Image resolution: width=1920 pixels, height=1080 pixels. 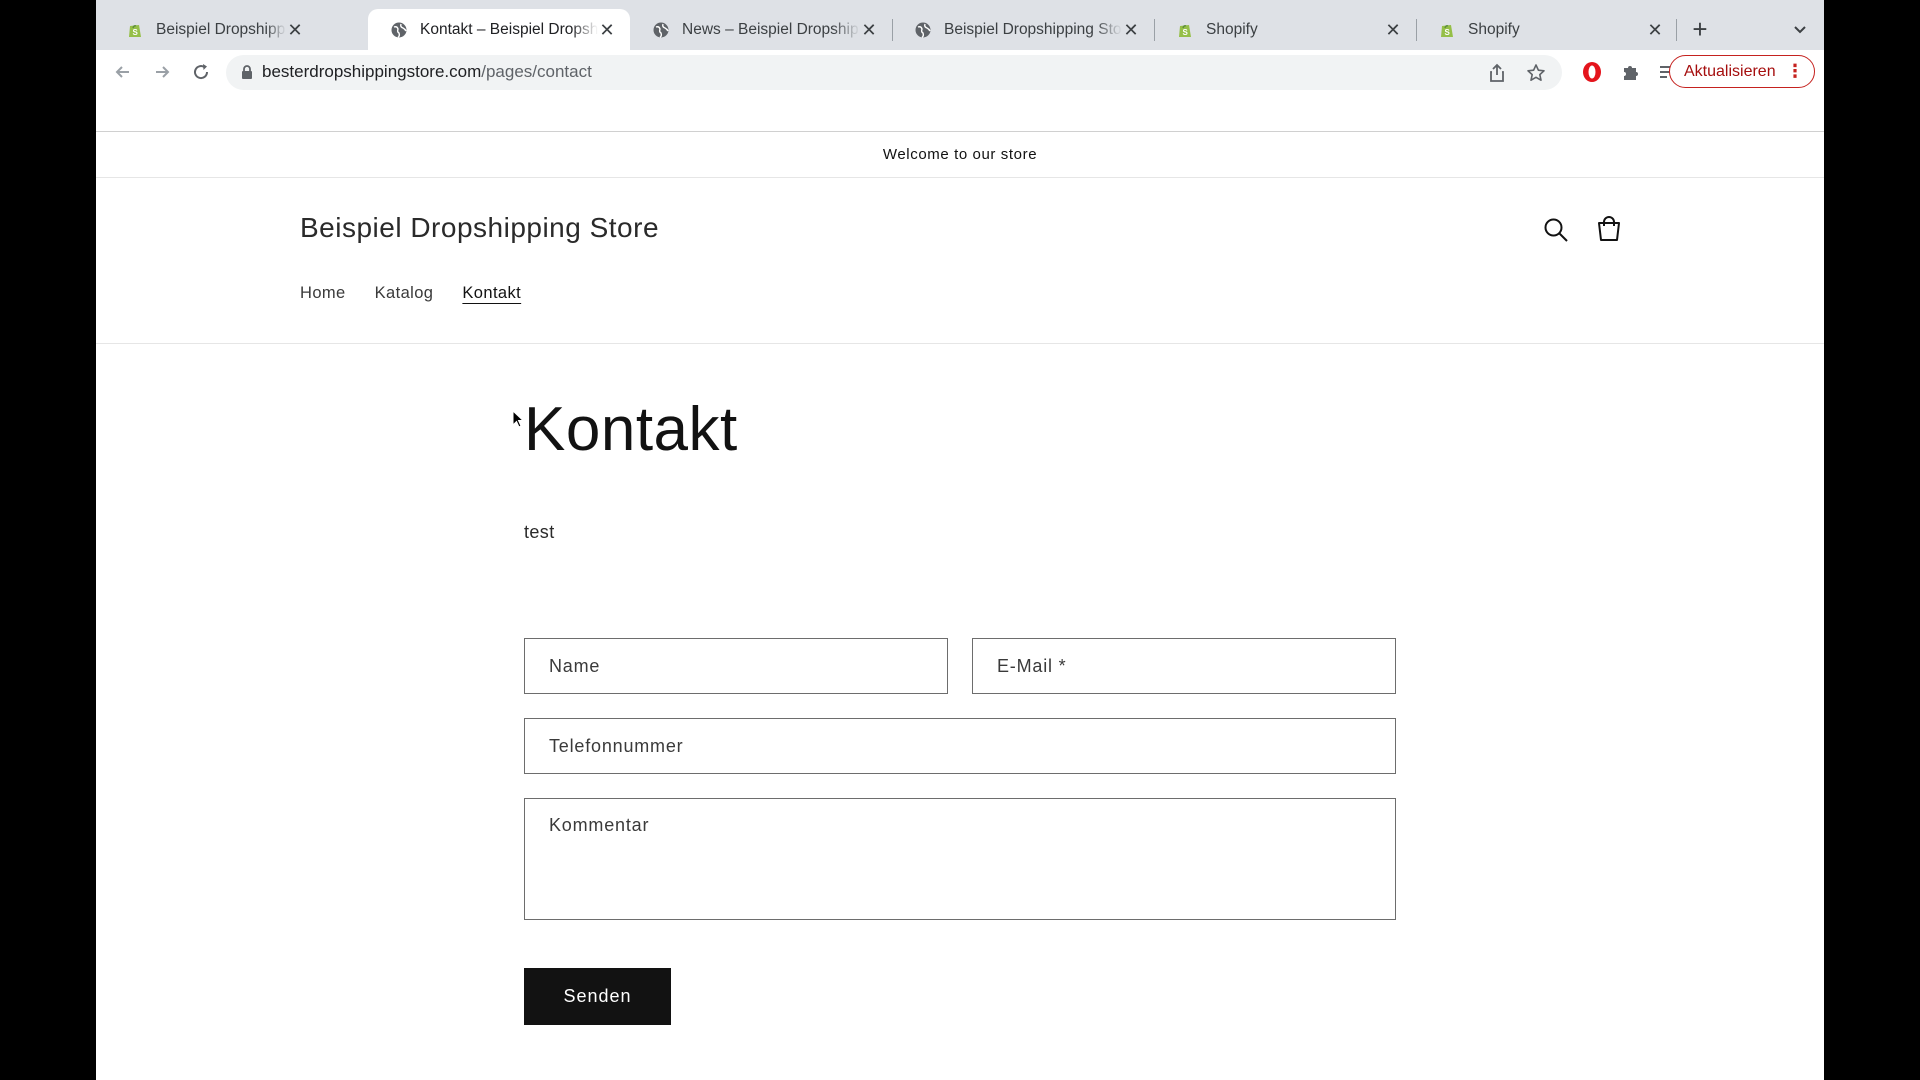 I want to click on opera-icon, so click(x=1592, y=72).